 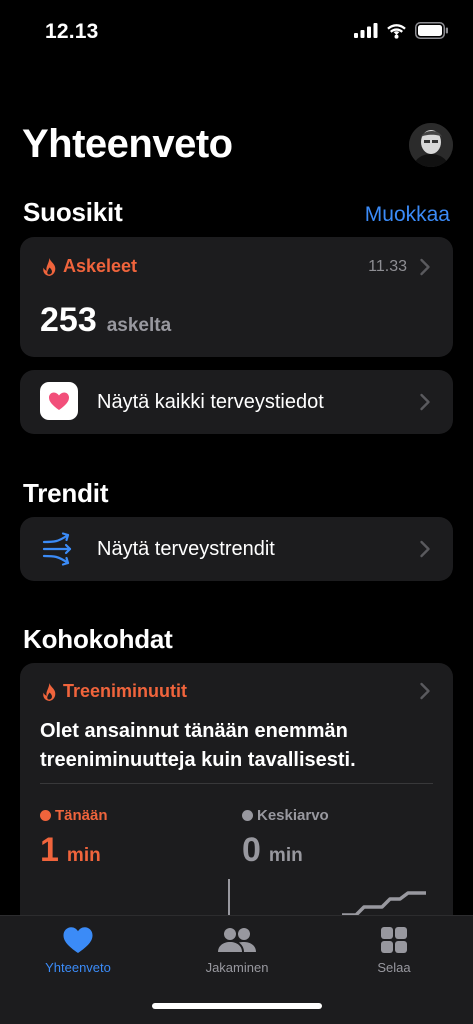 I want to click on avatar, so click(x=431, y=145).